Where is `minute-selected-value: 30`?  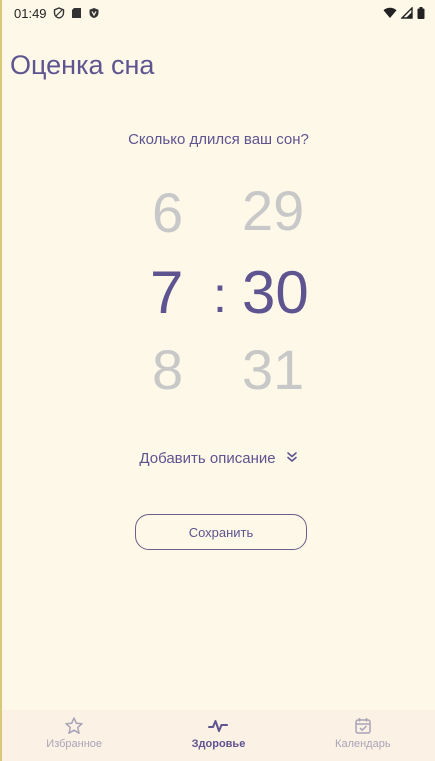 minute-selected-value: 30 is located at coordinates (275, 293).